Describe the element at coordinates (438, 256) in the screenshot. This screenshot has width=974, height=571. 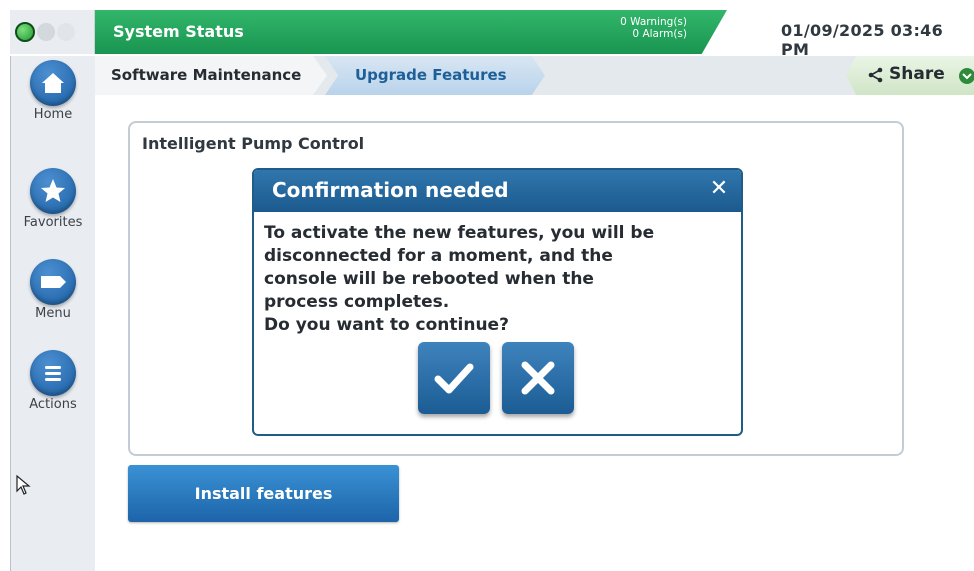
I see `dialog-message-line: disconnected for a moment, and the` at that location.